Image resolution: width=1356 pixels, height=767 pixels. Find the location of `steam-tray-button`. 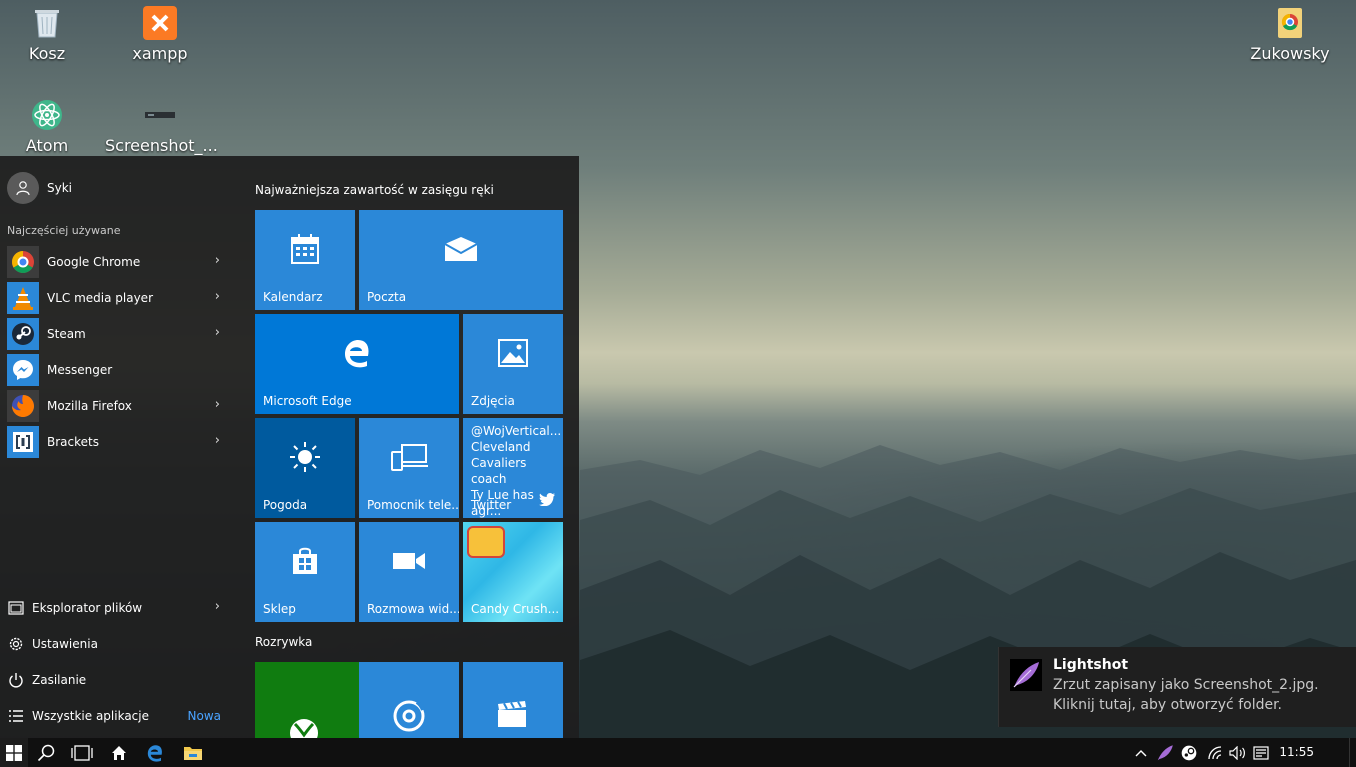

steam-tray-button is located at coordinates (1189, 752).